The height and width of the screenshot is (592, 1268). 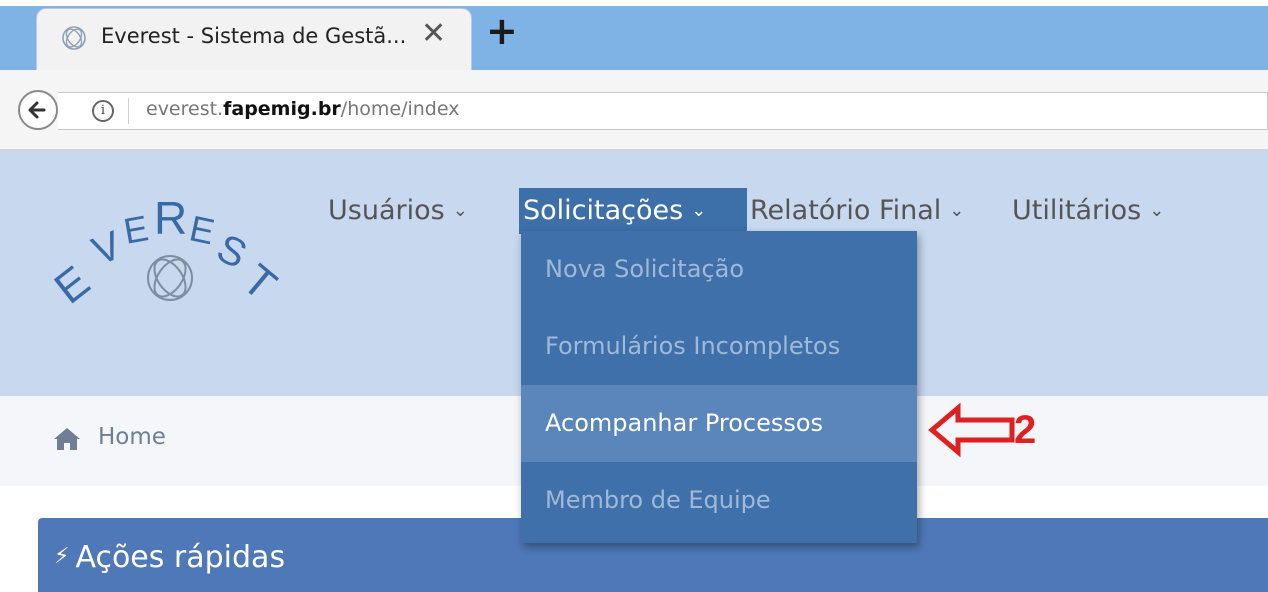 I want to click on svg-text: T, so click(x=259, y=282).